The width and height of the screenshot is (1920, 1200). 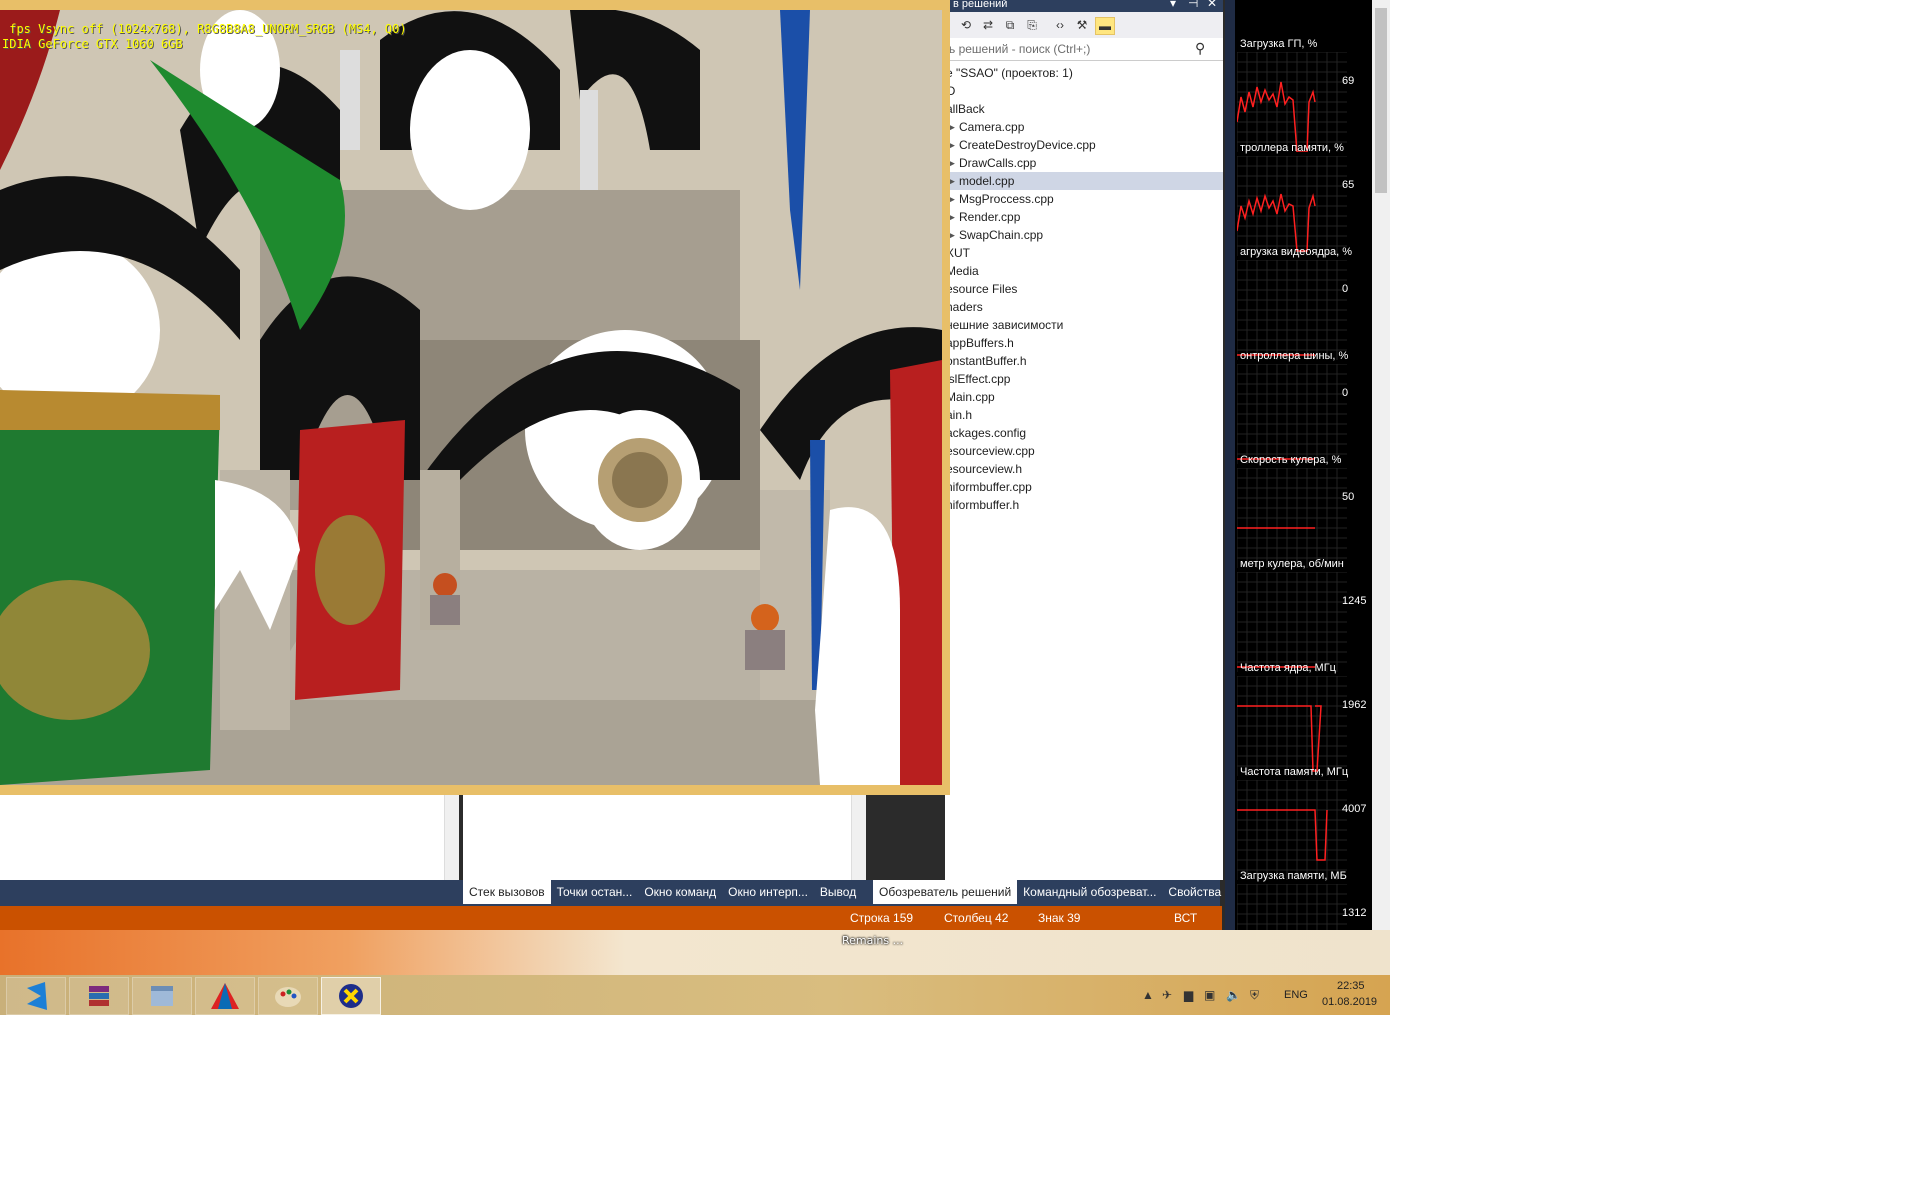 I want to click on solution-tree-item: Media, so click(x=1084, y=271).